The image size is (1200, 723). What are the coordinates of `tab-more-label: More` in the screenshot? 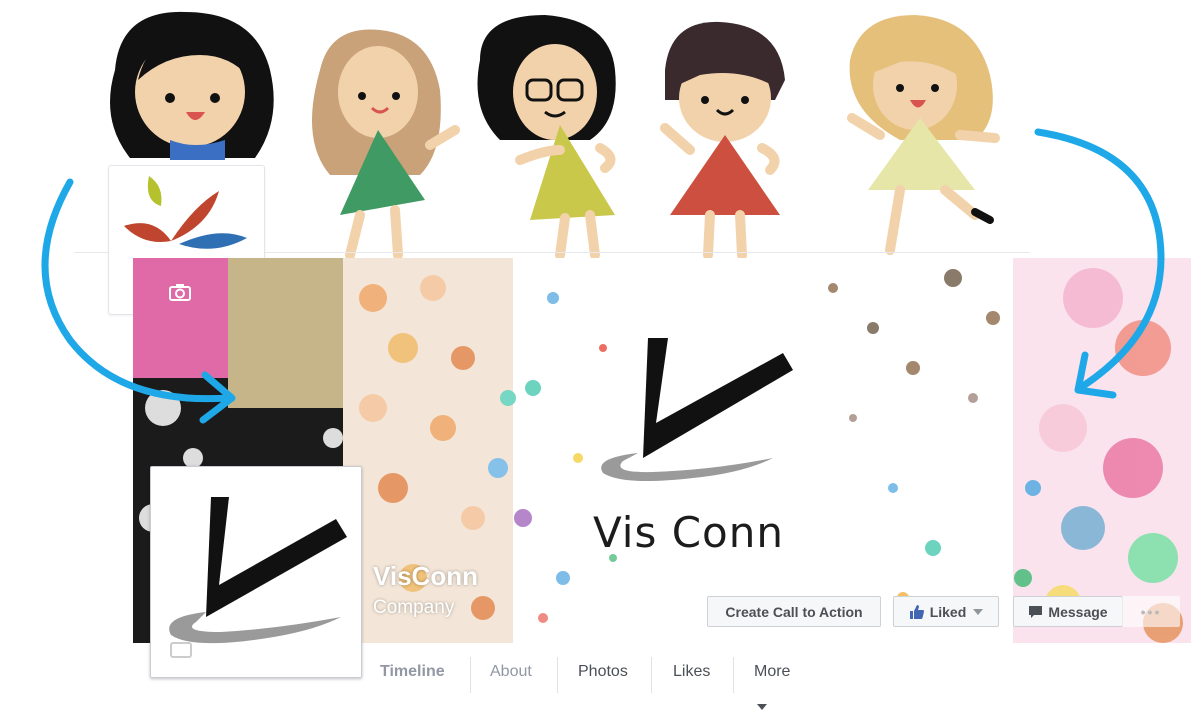 It's located at (772, 671).